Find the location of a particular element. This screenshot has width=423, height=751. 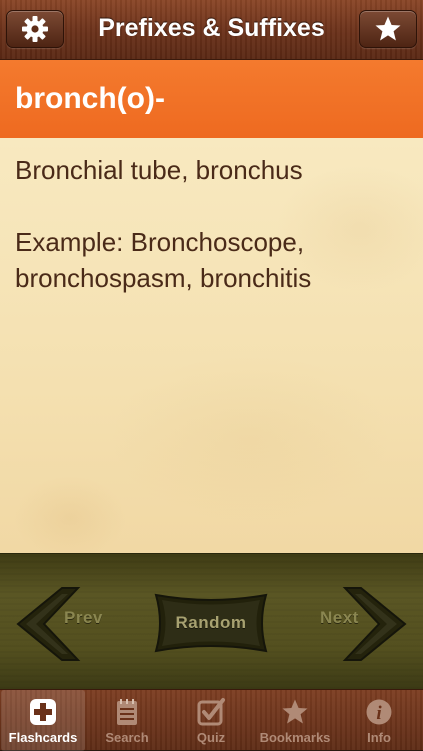

settings-button is located at coordinates (35, 29).